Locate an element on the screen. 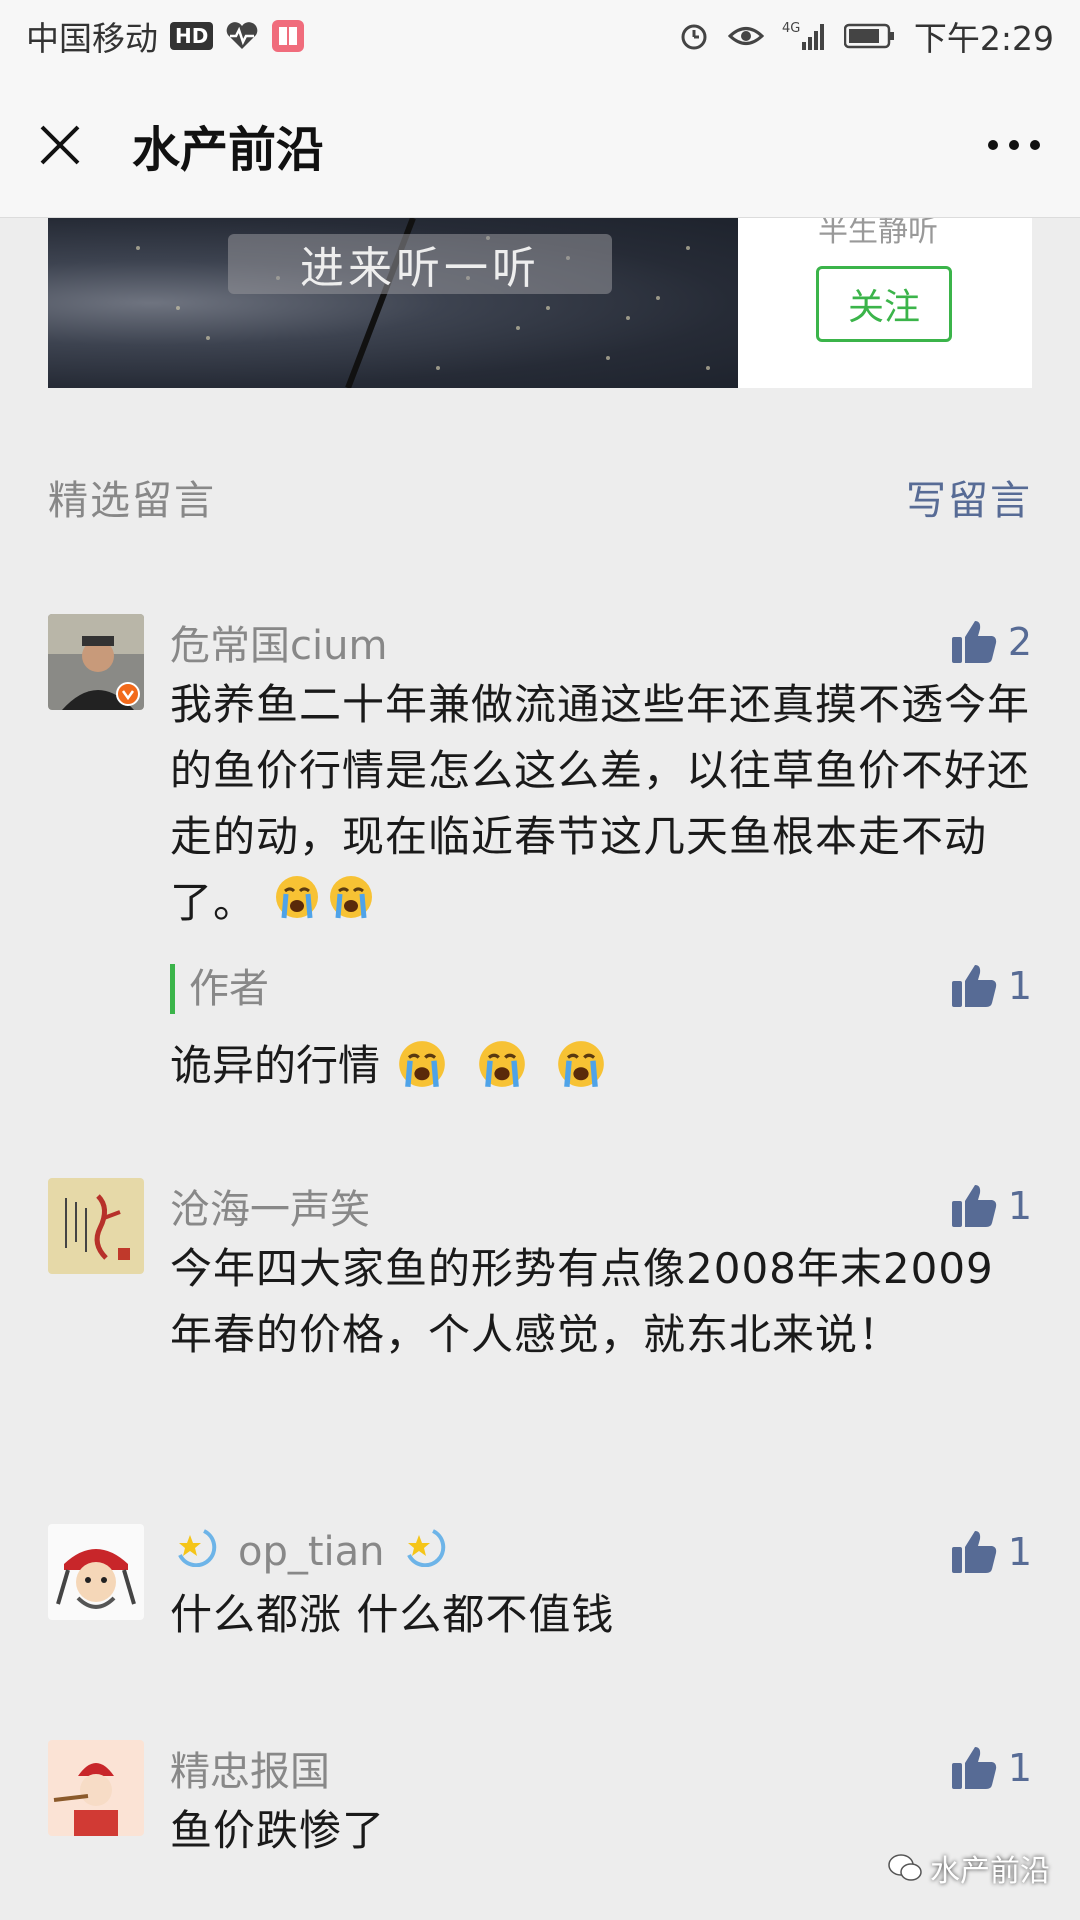 The height and width of the screenshot is (1920, 1080). comments-header: 精选留言 写留言 is located at coordinates (540, 497).